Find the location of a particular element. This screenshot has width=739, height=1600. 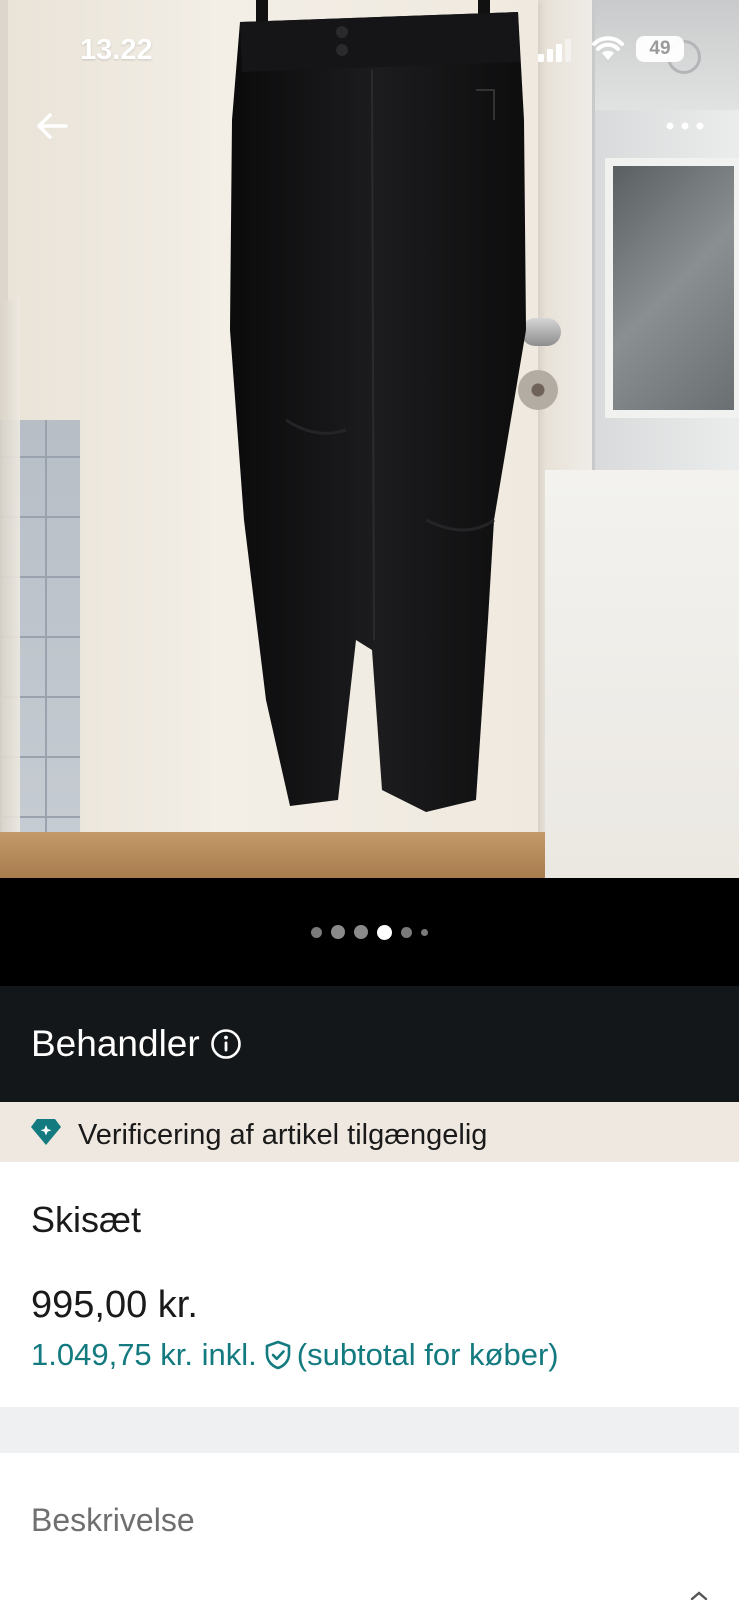

pager-dot-active is located at coordinates (384, 932).